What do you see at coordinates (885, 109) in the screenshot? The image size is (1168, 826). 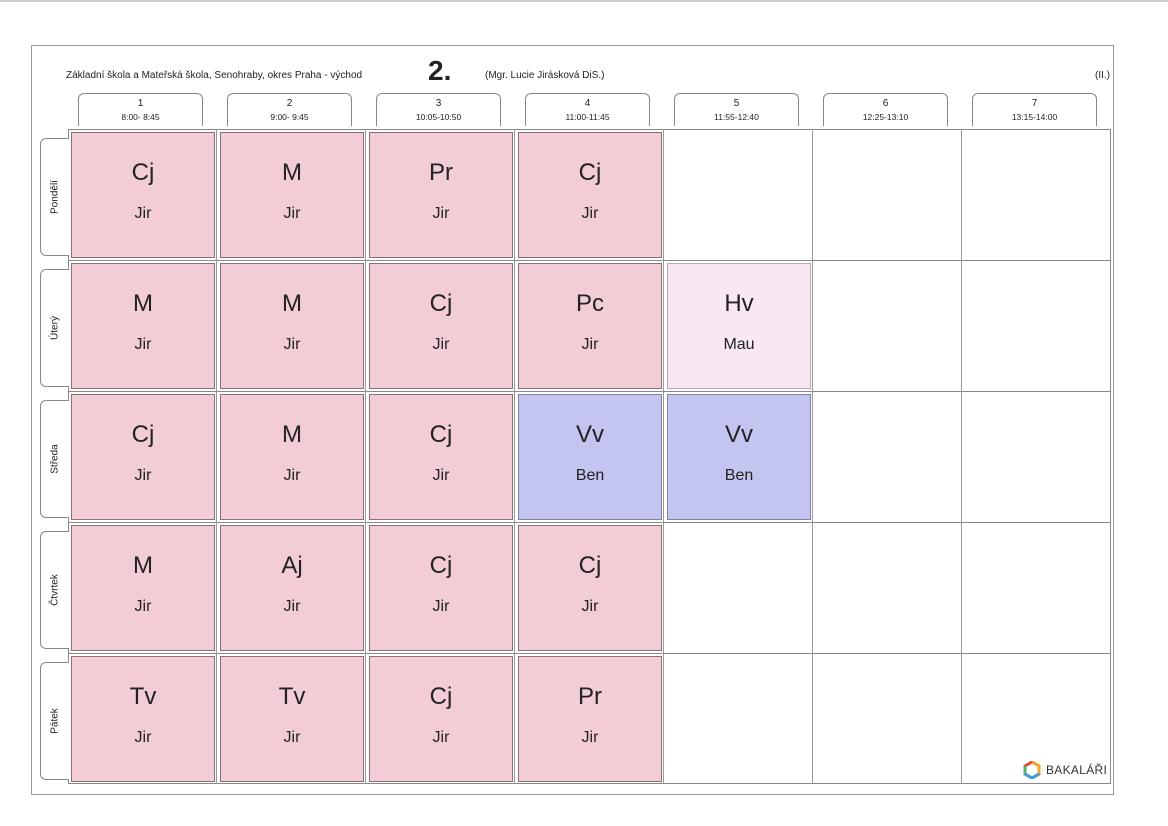 I see `period-header: 6 12:25-13:10` at bounding box center [885, 109].